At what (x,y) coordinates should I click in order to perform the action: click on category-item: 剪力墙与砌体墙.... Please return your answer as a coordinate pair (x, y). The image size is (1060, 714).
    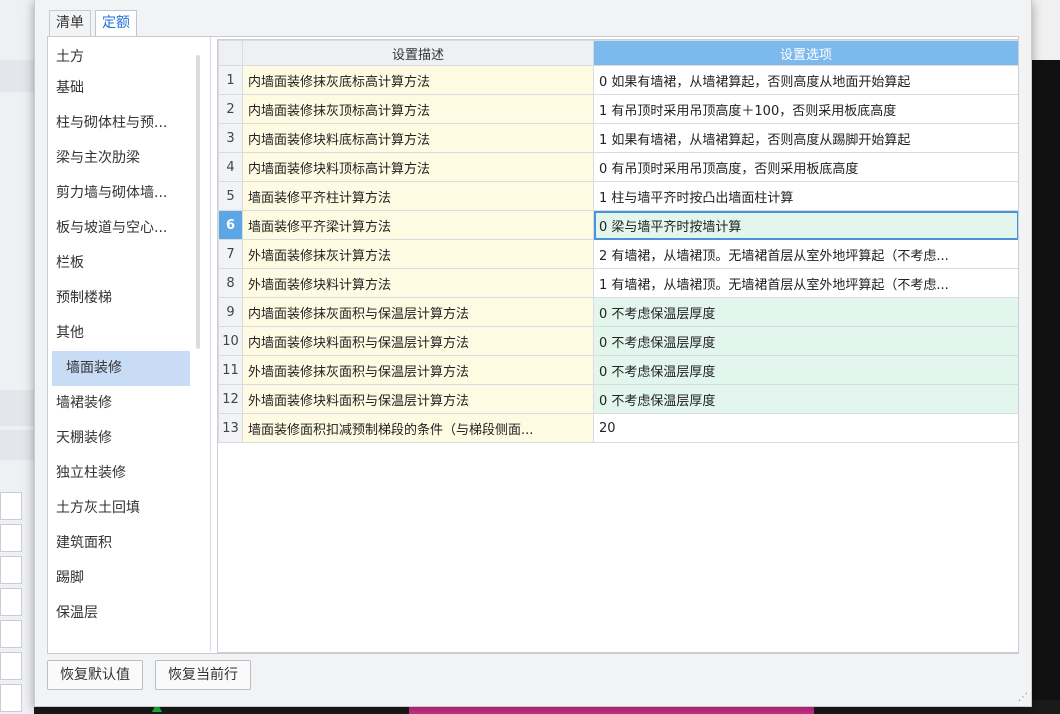
    Looking at the image, I should click on (129, 193).